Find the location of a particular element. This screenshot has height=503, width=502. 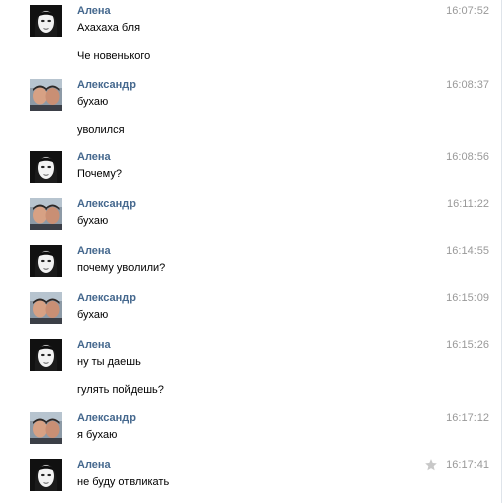

message: Алена 16:08:56 Почему? is located at coordinates (250, 168).